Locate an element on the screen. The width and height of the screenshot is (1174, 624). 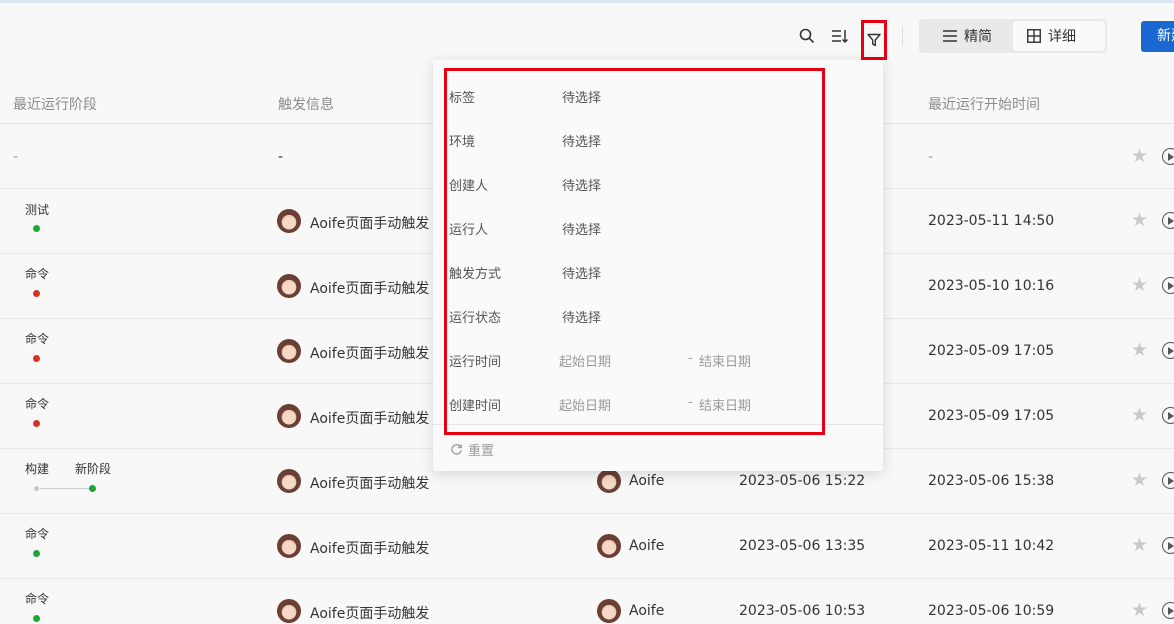
filter-run-time-start: 起始日期 is located at coordinates (585, 360).